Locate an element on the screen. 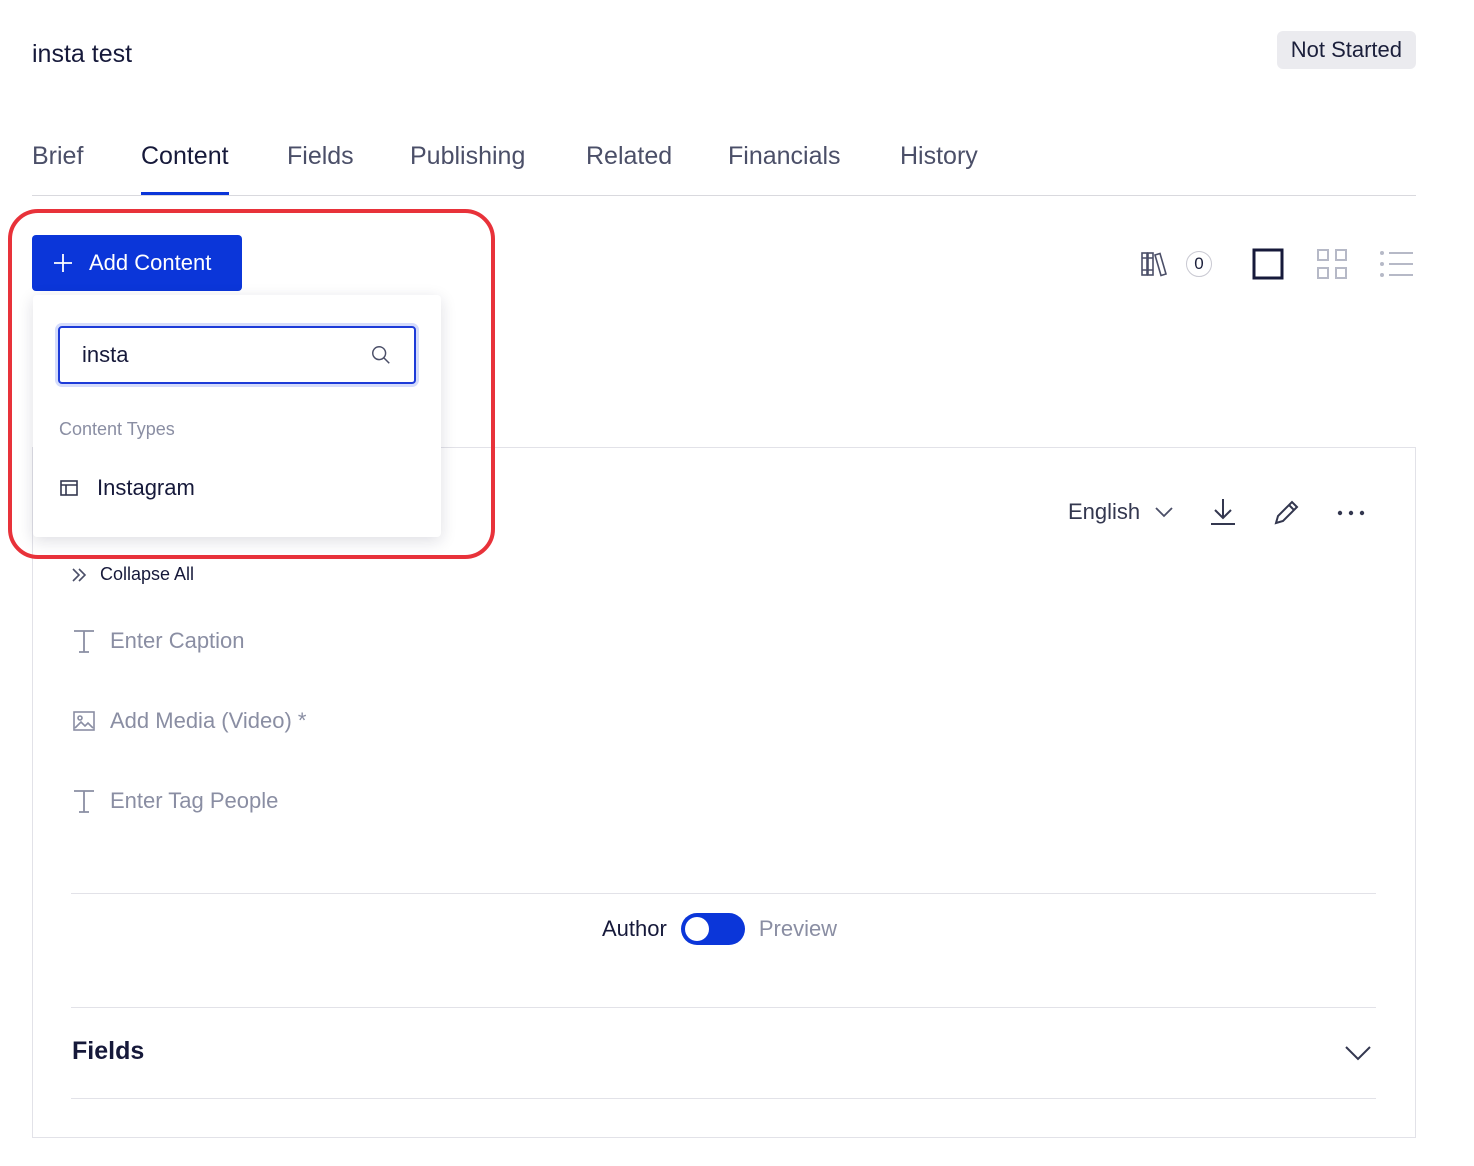 This screenshot has height=1166, width=1474. tab-financials: Financials is located at coordinates (784, 166).